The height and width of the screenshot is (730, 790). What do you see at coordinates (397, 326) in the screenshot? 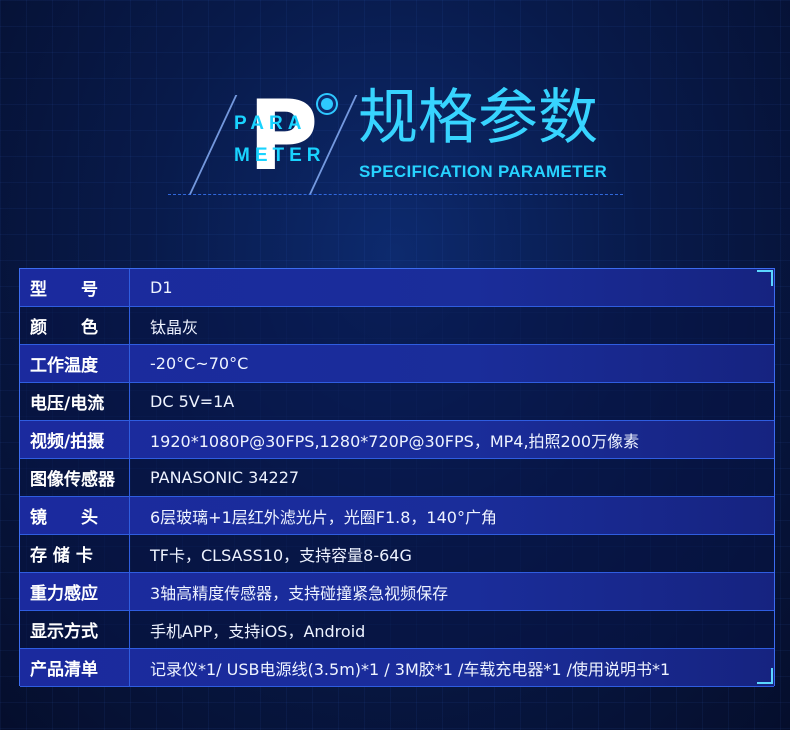
I see `table-row: 颜 色 钛晶灰` at bounding box center [397, 326].